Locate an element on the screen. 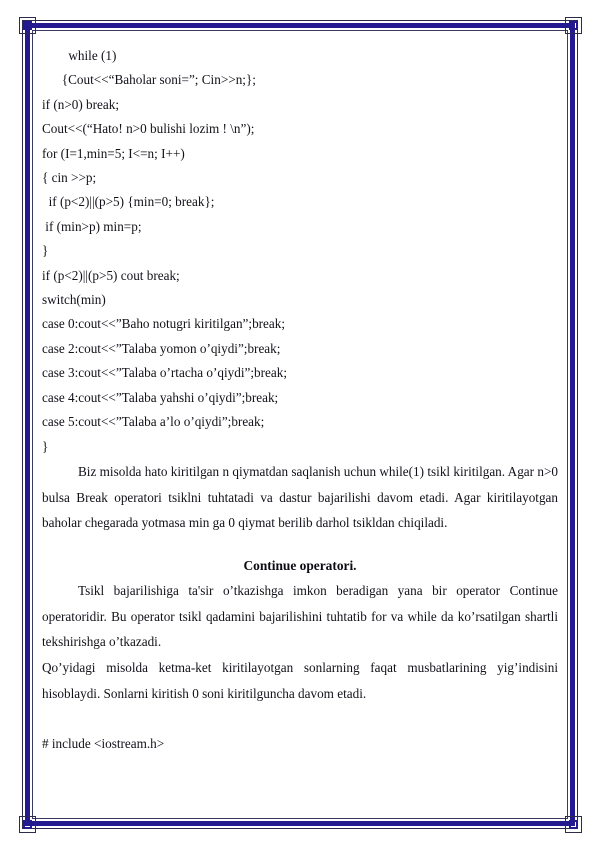  border-corner-ornament-top-left is located at coordinates (27, 25).